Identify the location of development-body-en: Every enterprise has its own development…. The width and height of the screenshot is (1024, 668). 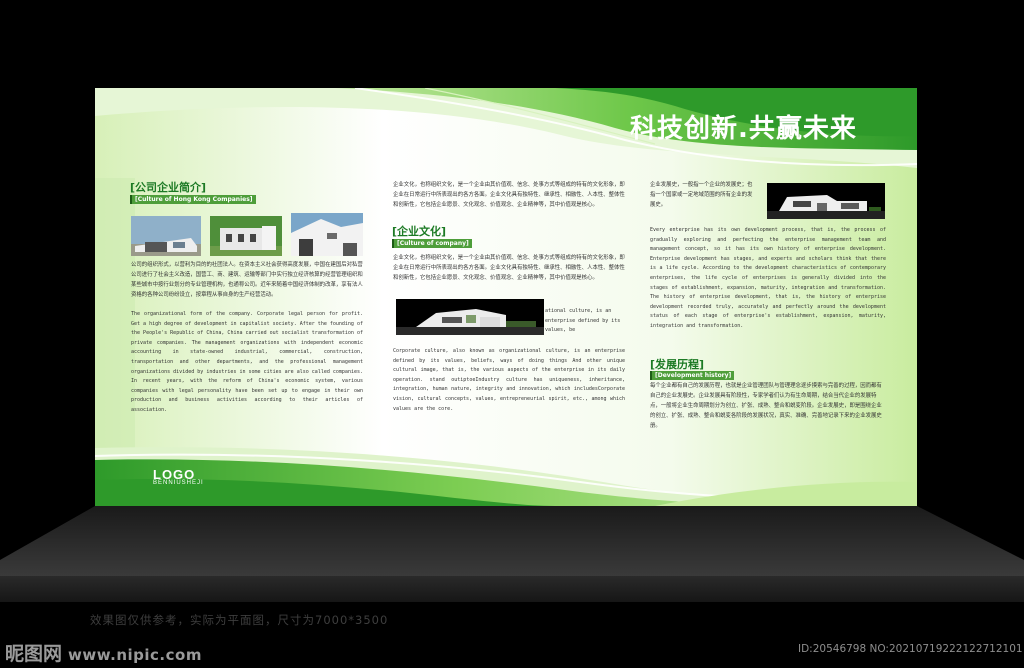
(768, 278).